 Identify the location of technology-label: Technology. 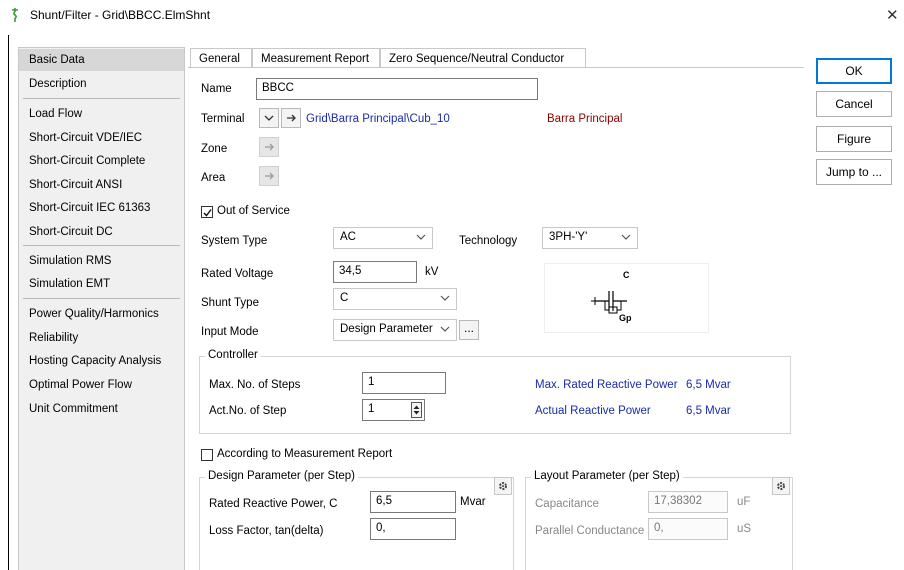
(488, 241).